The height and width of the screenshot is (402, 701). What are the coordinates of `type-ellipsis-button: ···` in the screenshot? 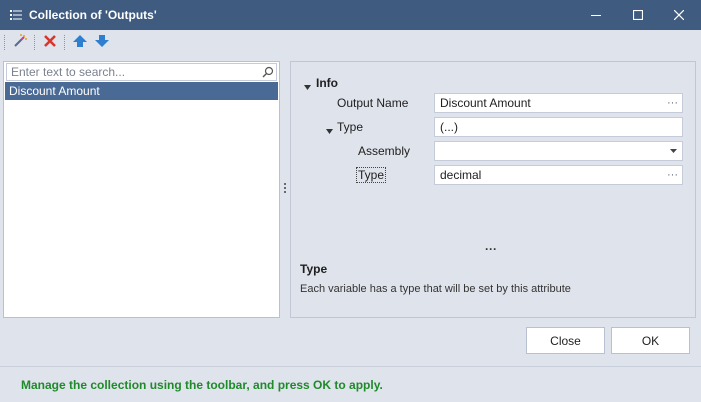 It's located at (672, 175).